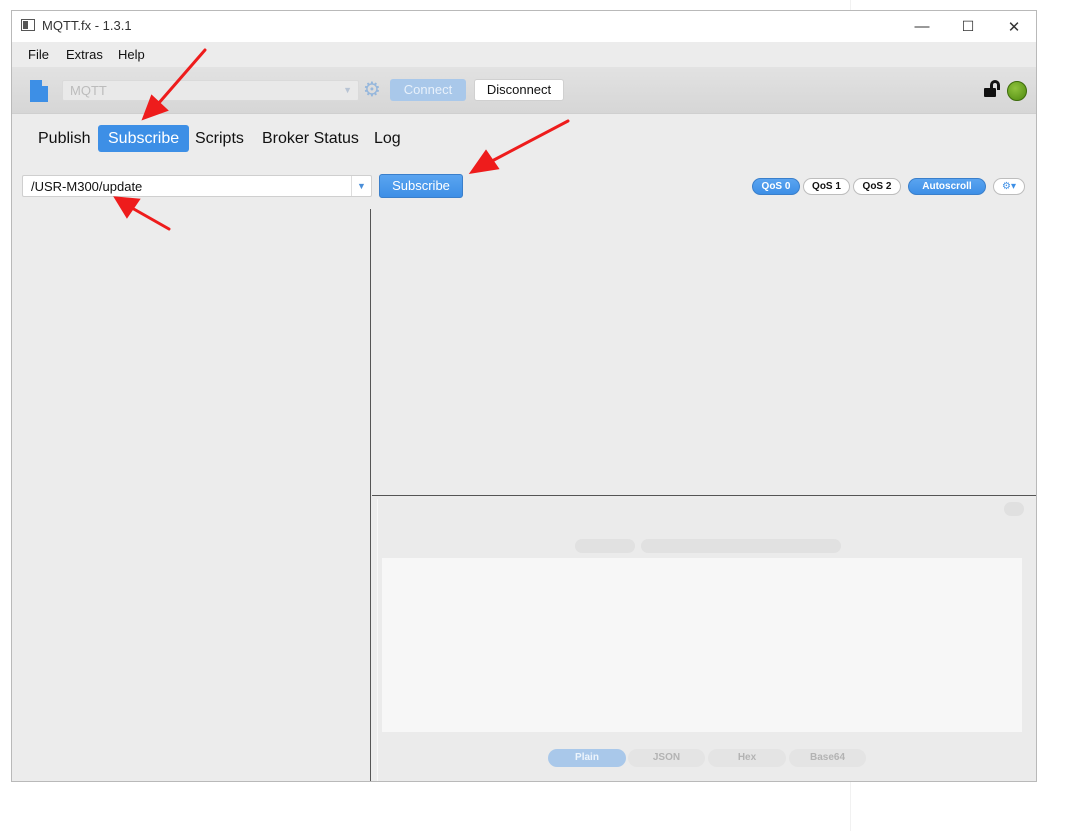 This screenshot has height=831, width=1066. What do you see at coordinates (524, 26) in the screenshot?
I see `title-bar: MQTT.fx - 1.3.1 — ☐ ✕` at bounding box center [524, 26].